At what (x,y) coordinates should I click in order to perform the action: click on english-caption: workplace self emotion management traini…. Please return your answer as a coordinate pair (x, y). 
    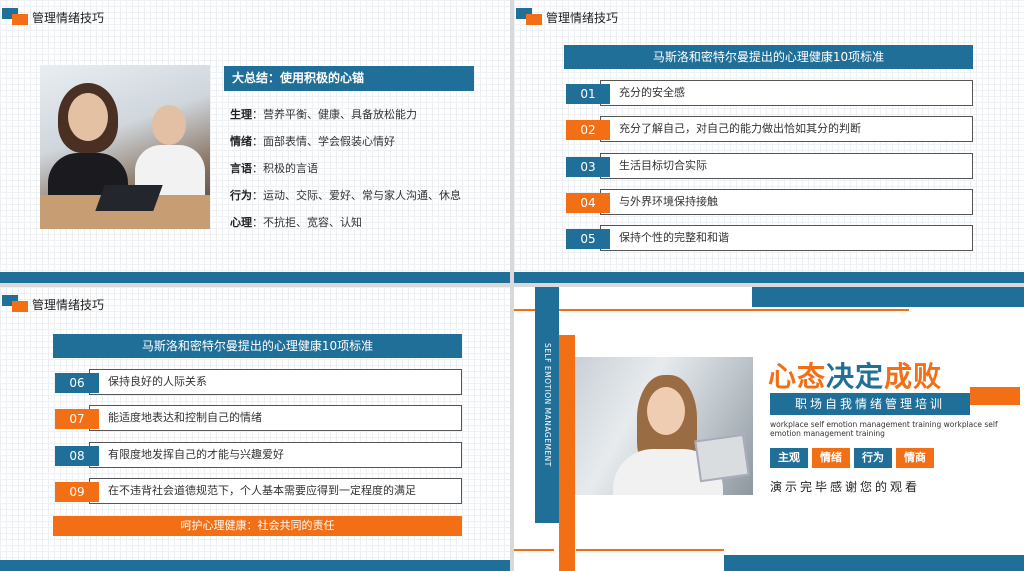
    Looking at the image, I should click on (884, 429).